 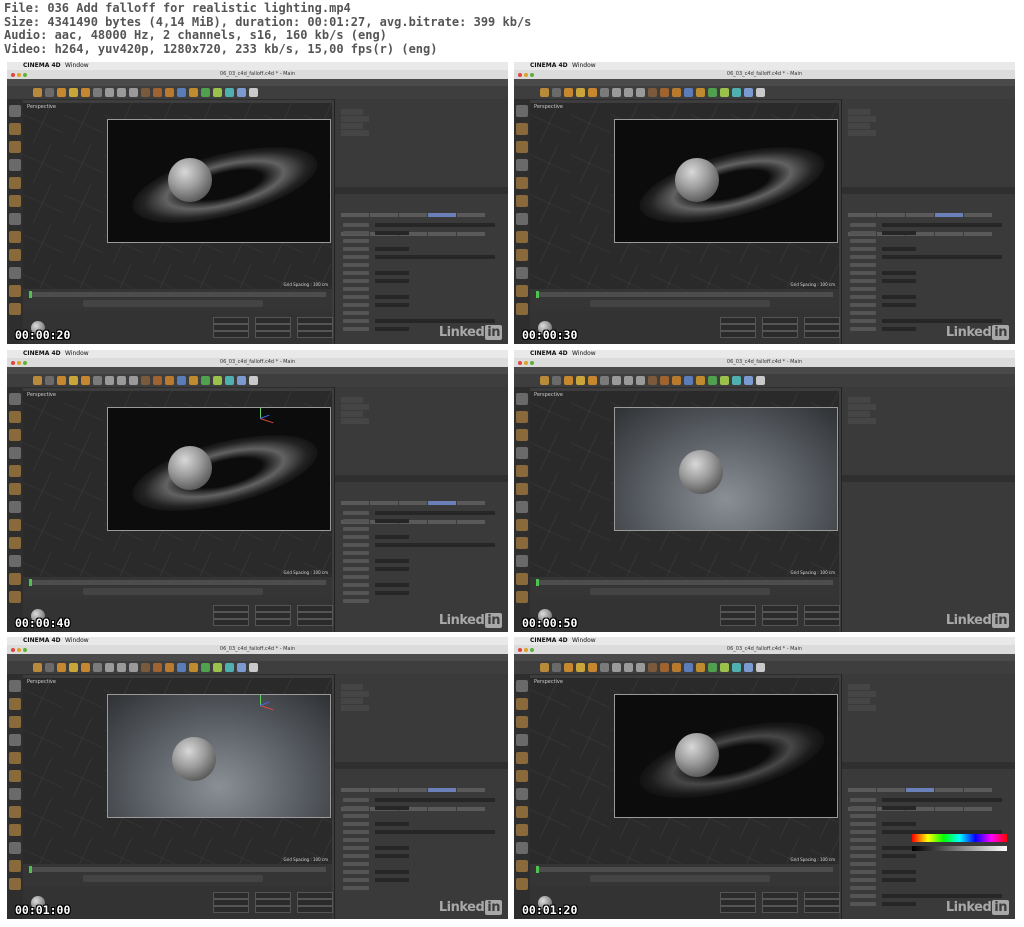 I want to click on z-axis-handle, so click(x=264, y=416).